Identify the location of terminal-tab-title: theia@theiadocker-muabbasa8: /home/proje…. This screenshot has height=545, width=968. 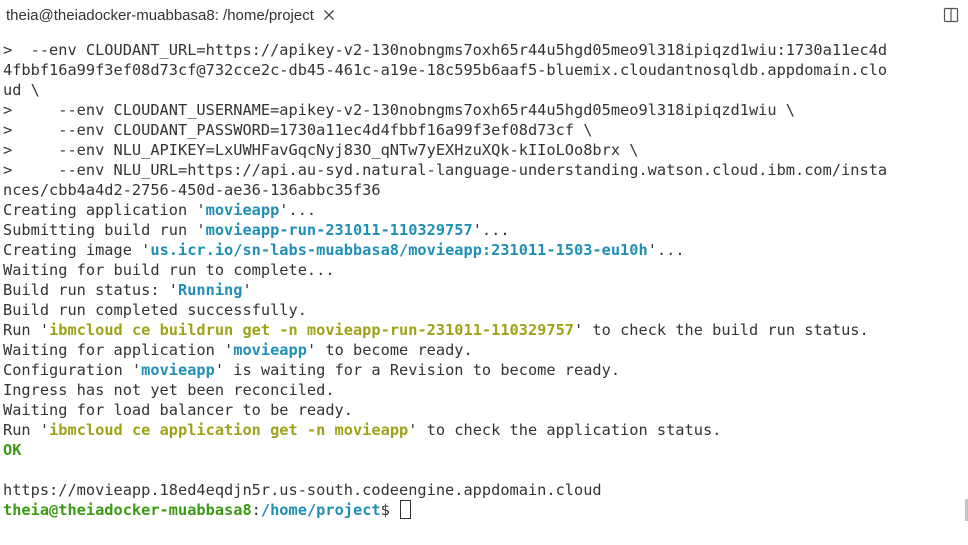
(160, 15).